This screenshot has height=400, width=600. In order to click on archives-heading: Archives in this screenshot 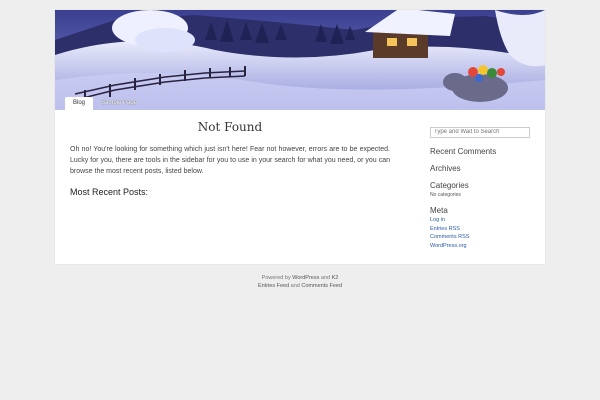, I will do `click(445, 168)`.